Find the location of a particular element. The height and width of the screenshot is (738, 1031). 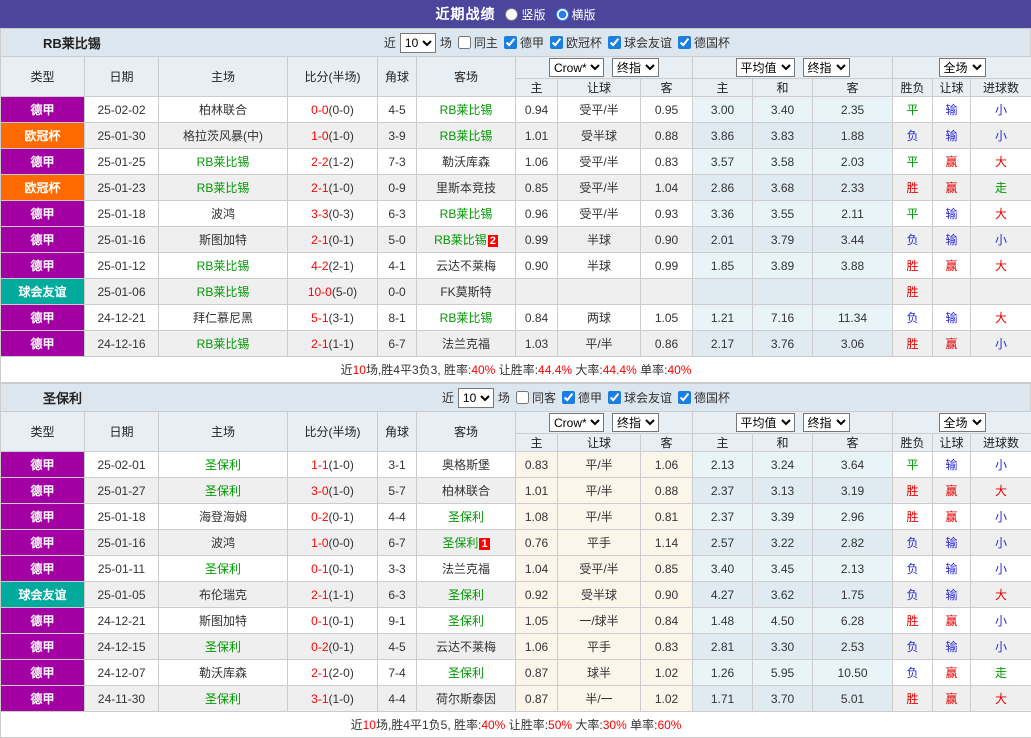

result-outcome: 负 is located at coordinates (913, 595).